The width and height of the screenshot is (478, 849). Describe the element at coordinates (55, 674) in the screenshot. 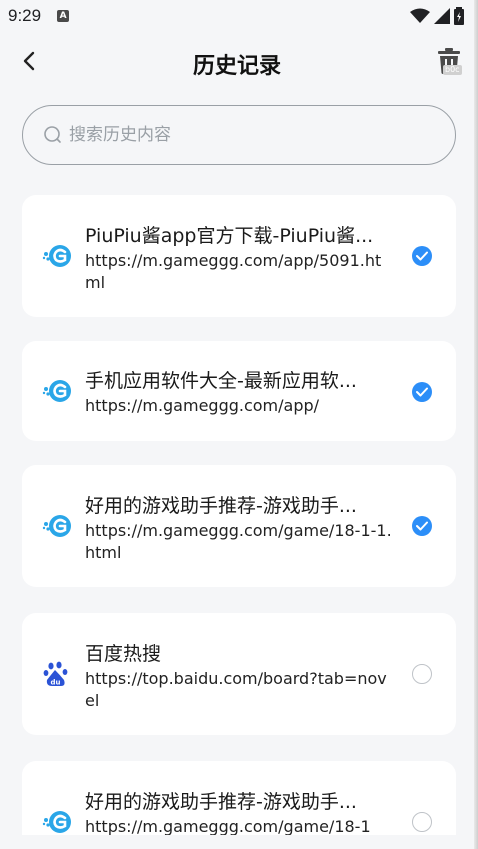

I see `baidu-paw-icon: du` at that location.